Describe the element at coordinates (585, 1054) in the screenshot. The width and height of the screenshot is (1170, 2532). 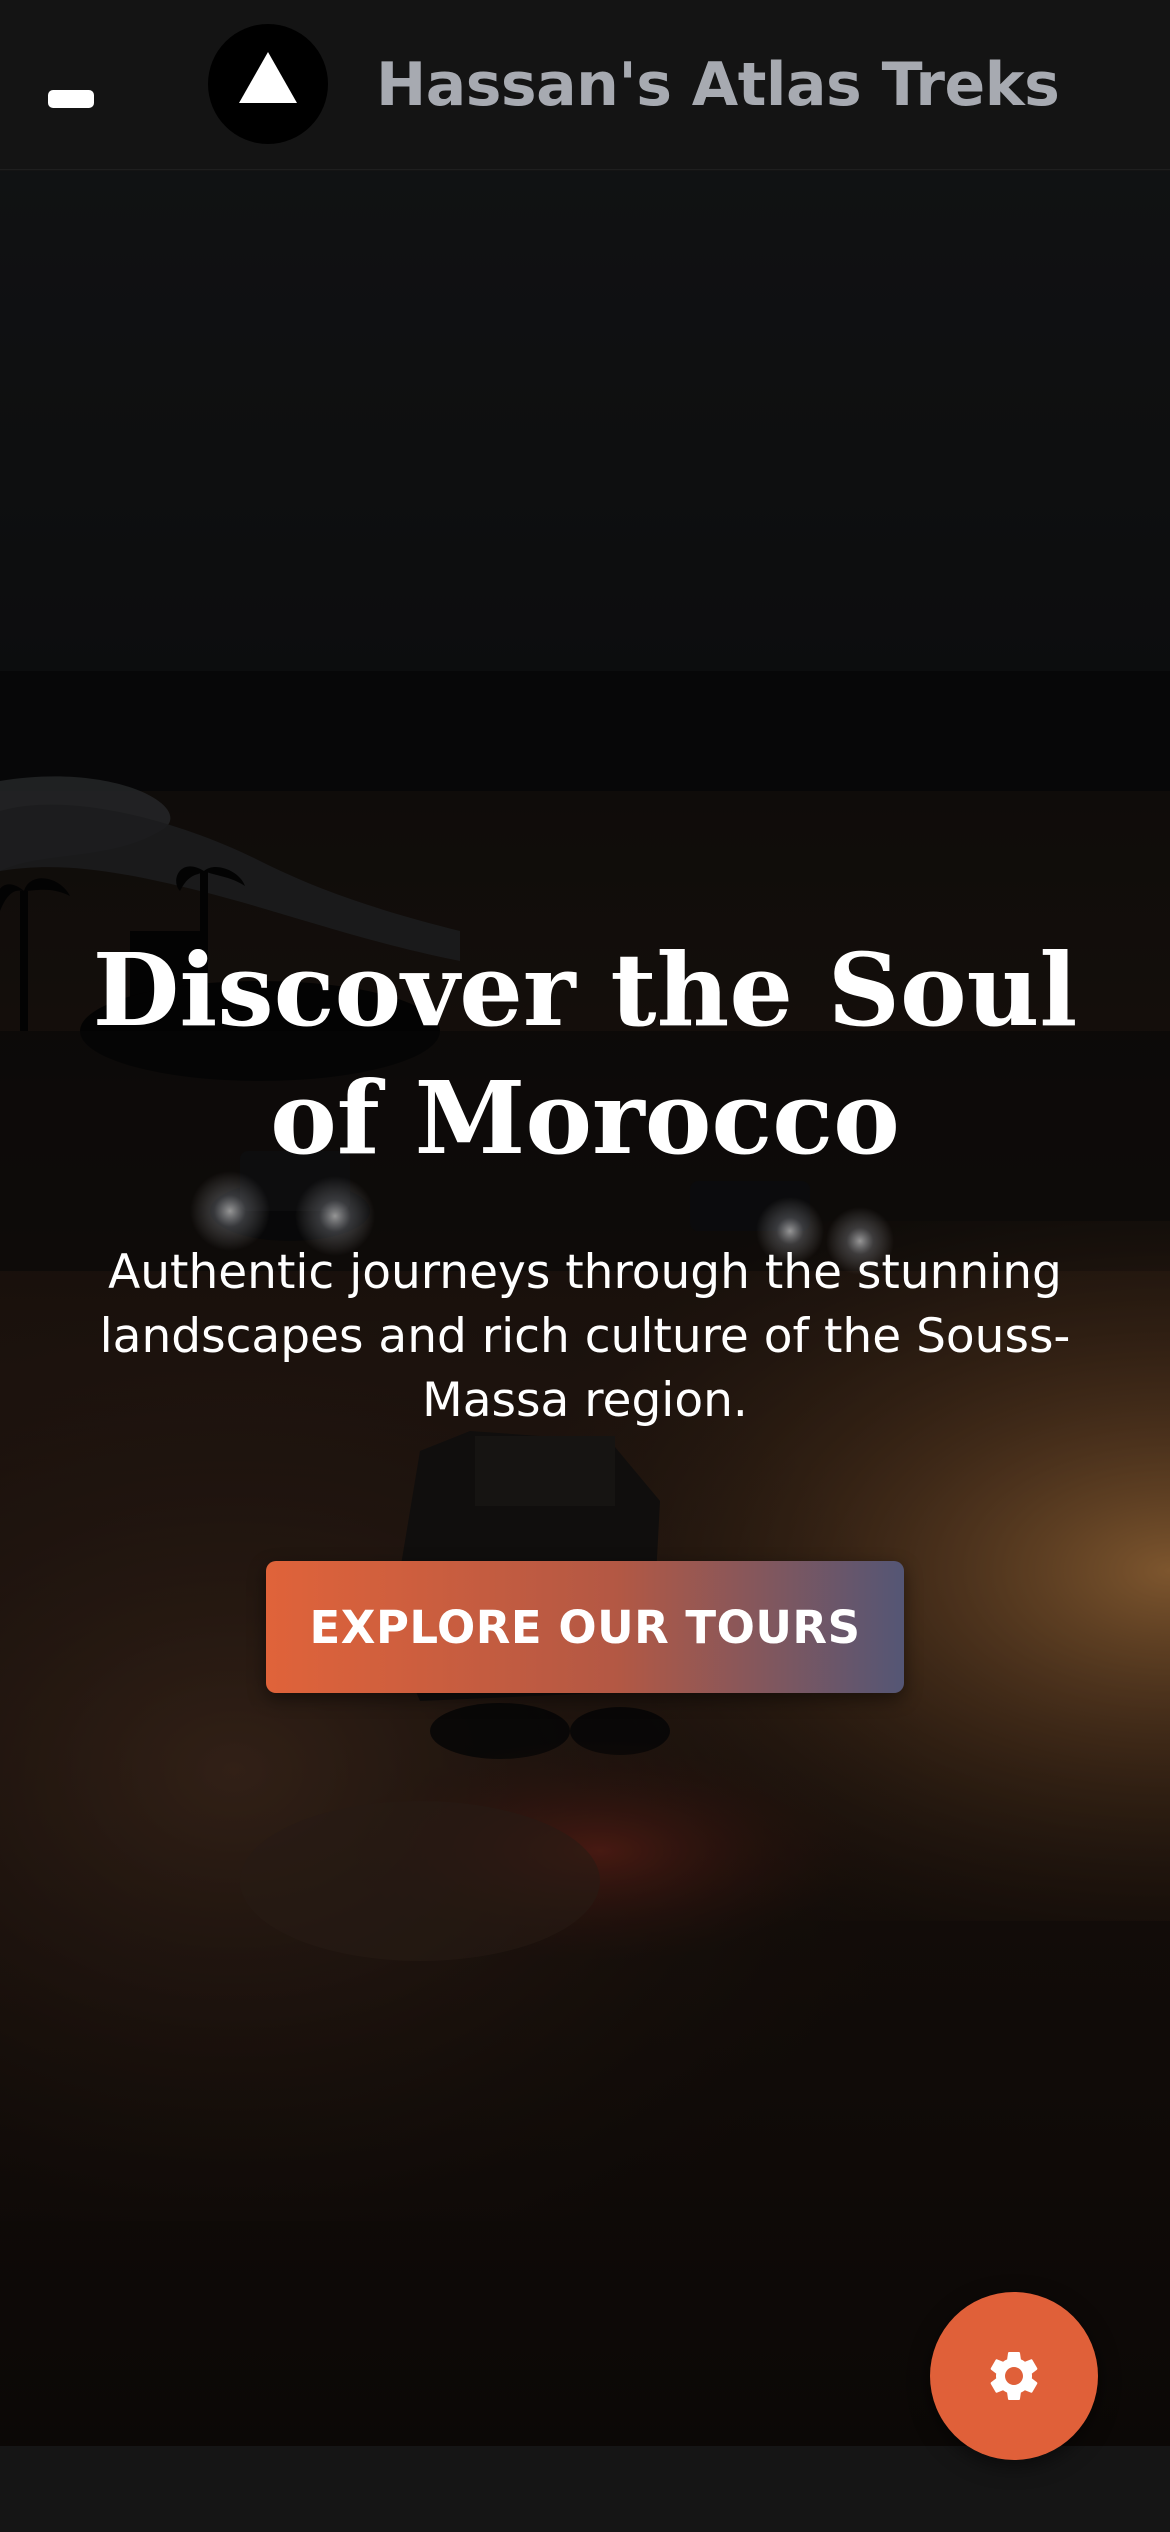
I see `hero-title: Discover the Soul of Morocco` at that location.